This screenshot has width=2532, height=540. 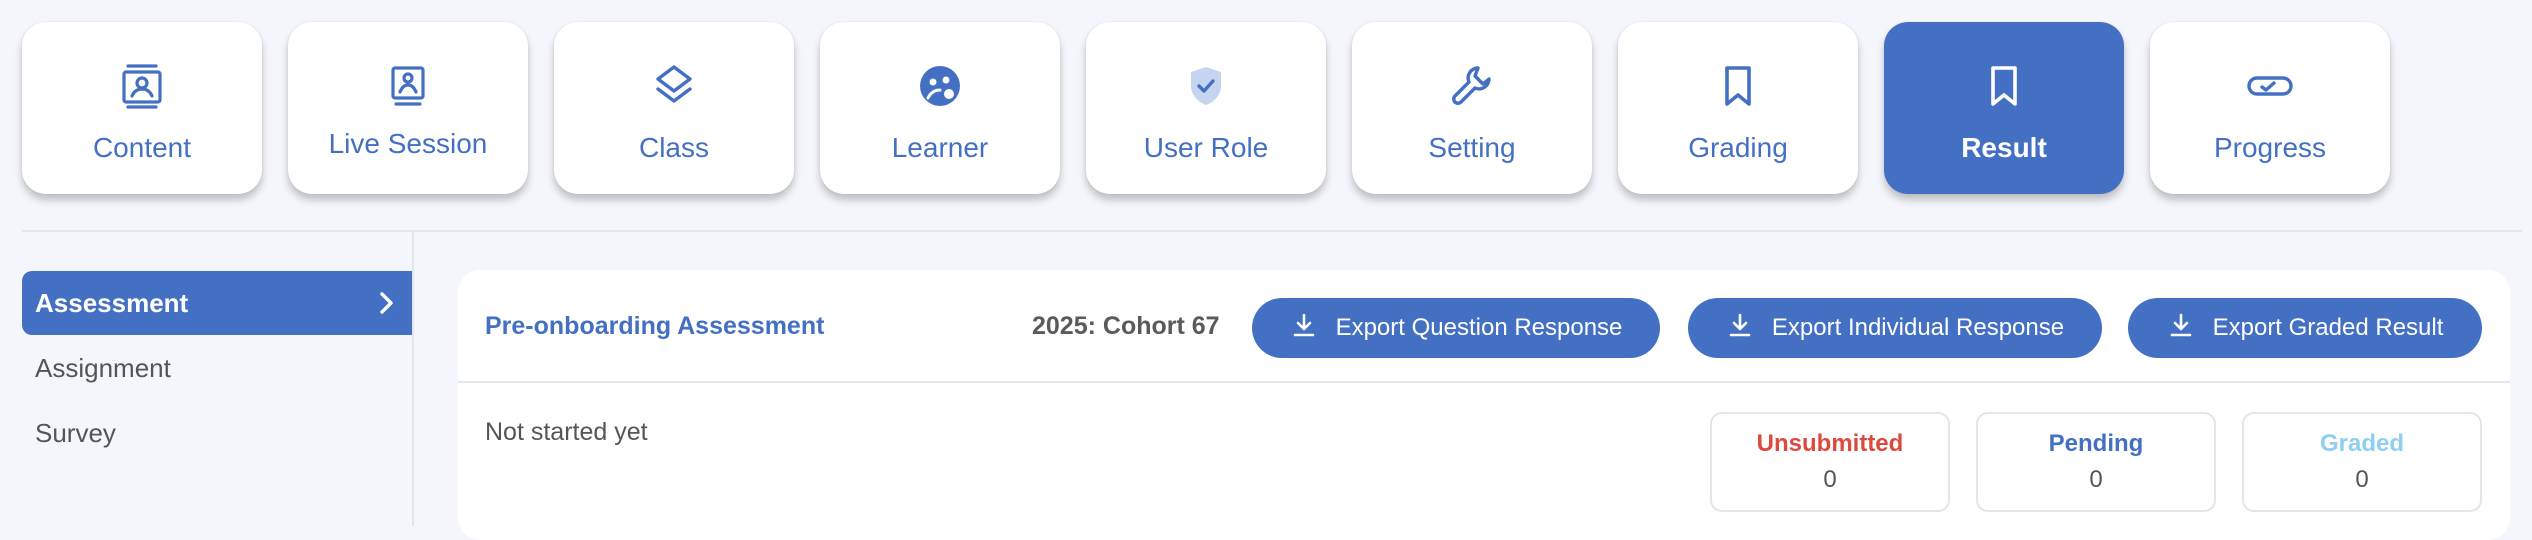 What do you see at coordinates (413, 379) in the screenshot?
I see `sidebar-divider` at bounding box center [413, 379].